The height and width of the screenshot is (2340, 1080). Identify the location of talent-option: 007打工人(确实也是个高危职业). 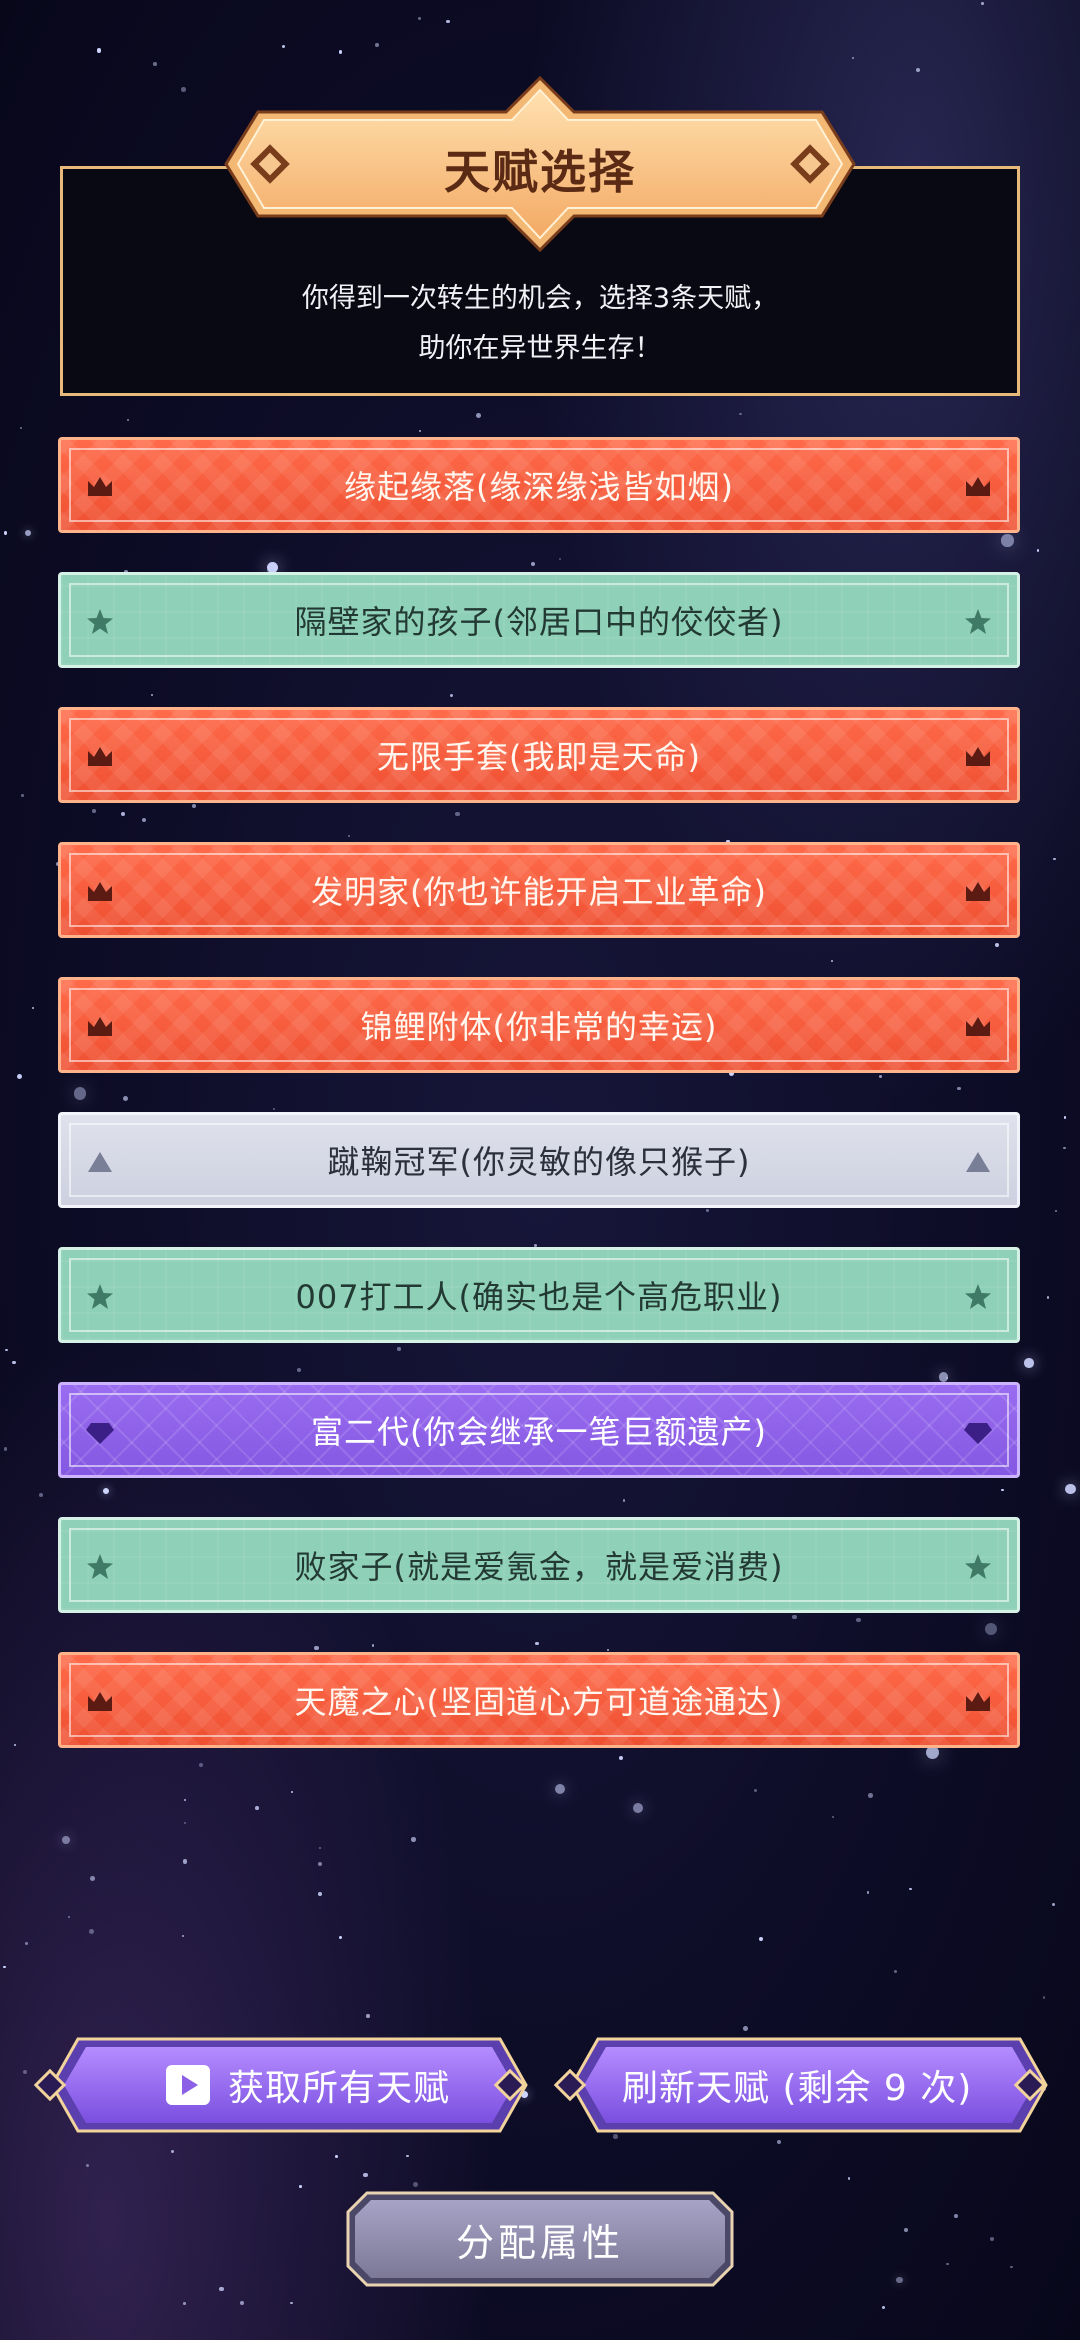
(539, 1295).